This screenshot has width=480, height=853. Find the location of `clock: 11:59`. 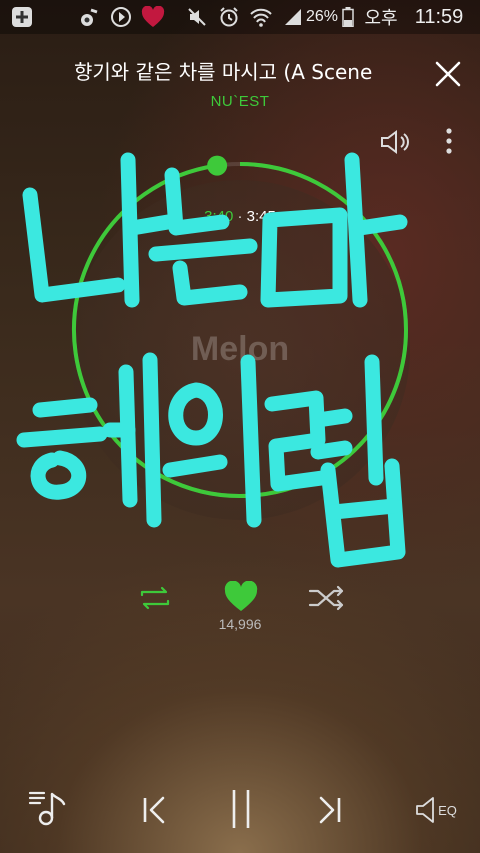

clock: 11:59 is located at coordinates (439, 16).